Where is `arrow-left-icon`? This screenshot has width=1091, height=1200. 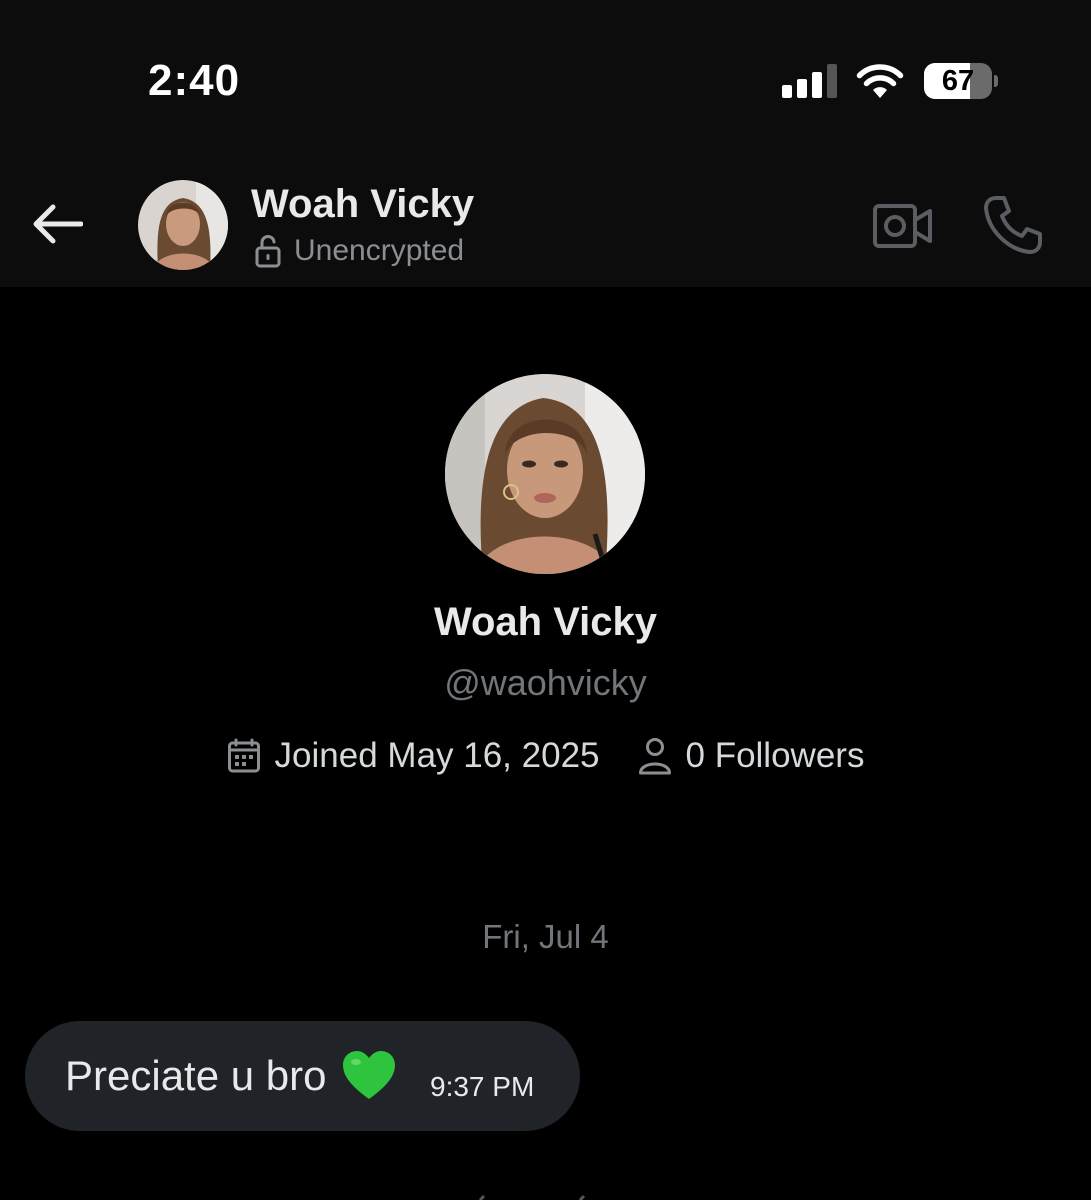
arrow-left-icon is located at coordinates (58, 224).